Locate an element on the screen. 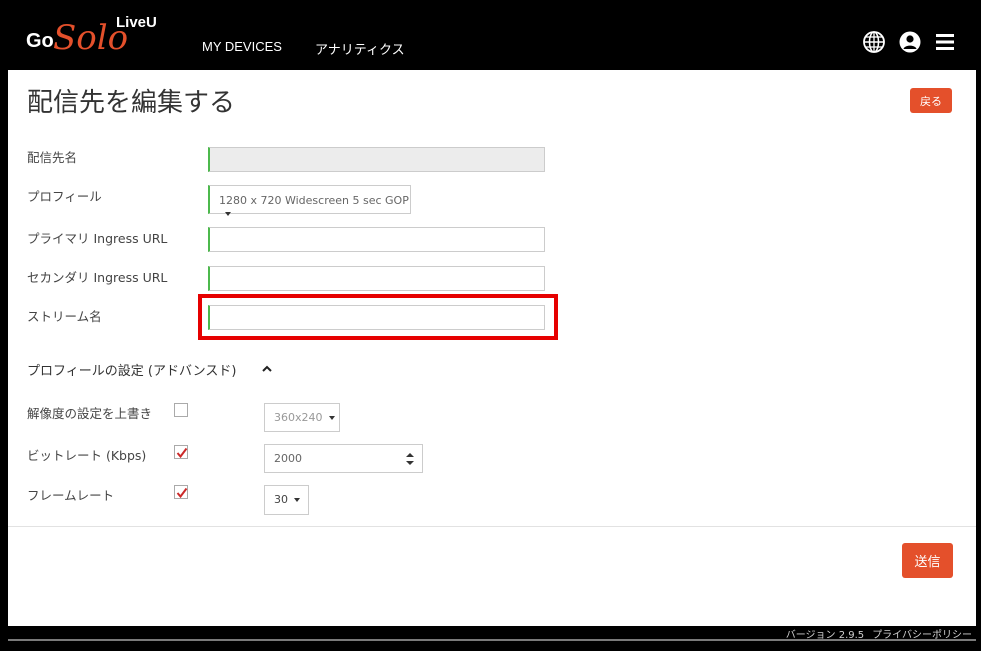 The width and height of the screenshot is (981, 651). resolution-override-label: 解像度の設定を上書き is located at coordinates (90, 413).